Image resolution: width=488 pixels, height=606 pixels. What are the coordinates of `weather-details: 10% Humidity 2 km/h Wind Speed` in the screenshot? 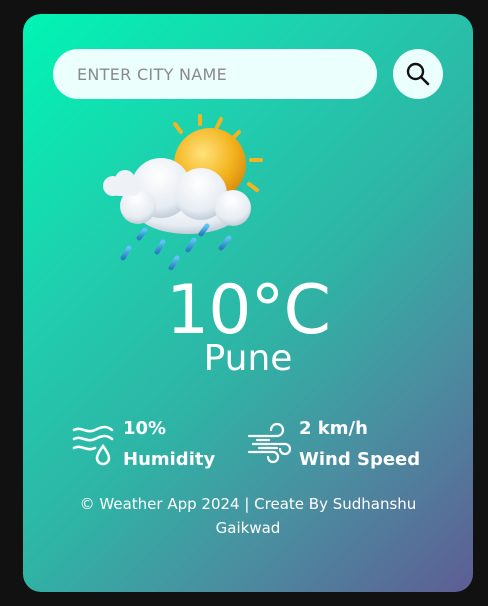 It's located at (251, 446).